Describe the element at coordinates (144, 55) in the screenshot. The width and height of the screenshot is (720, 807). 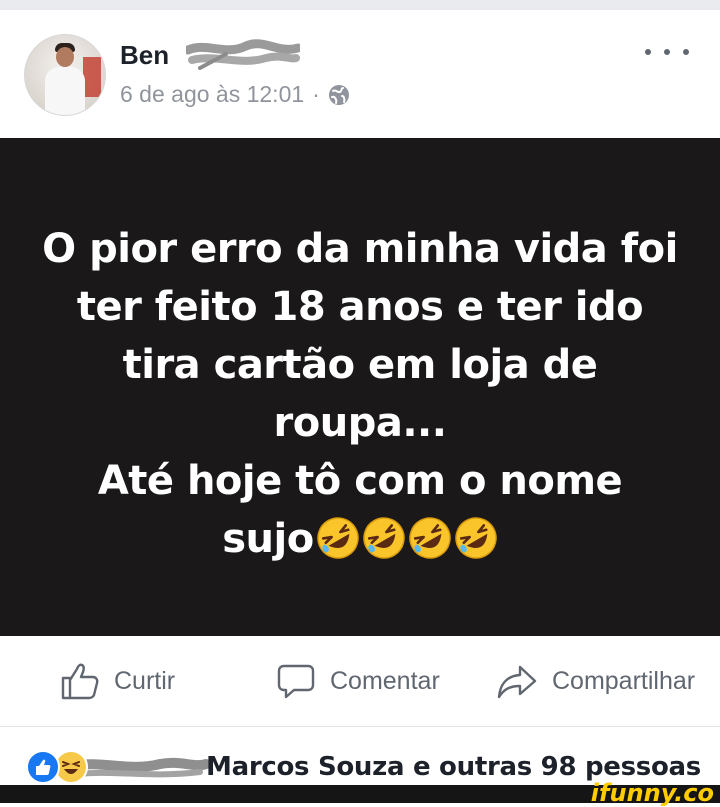
I see `author-name: Ben` at that location.